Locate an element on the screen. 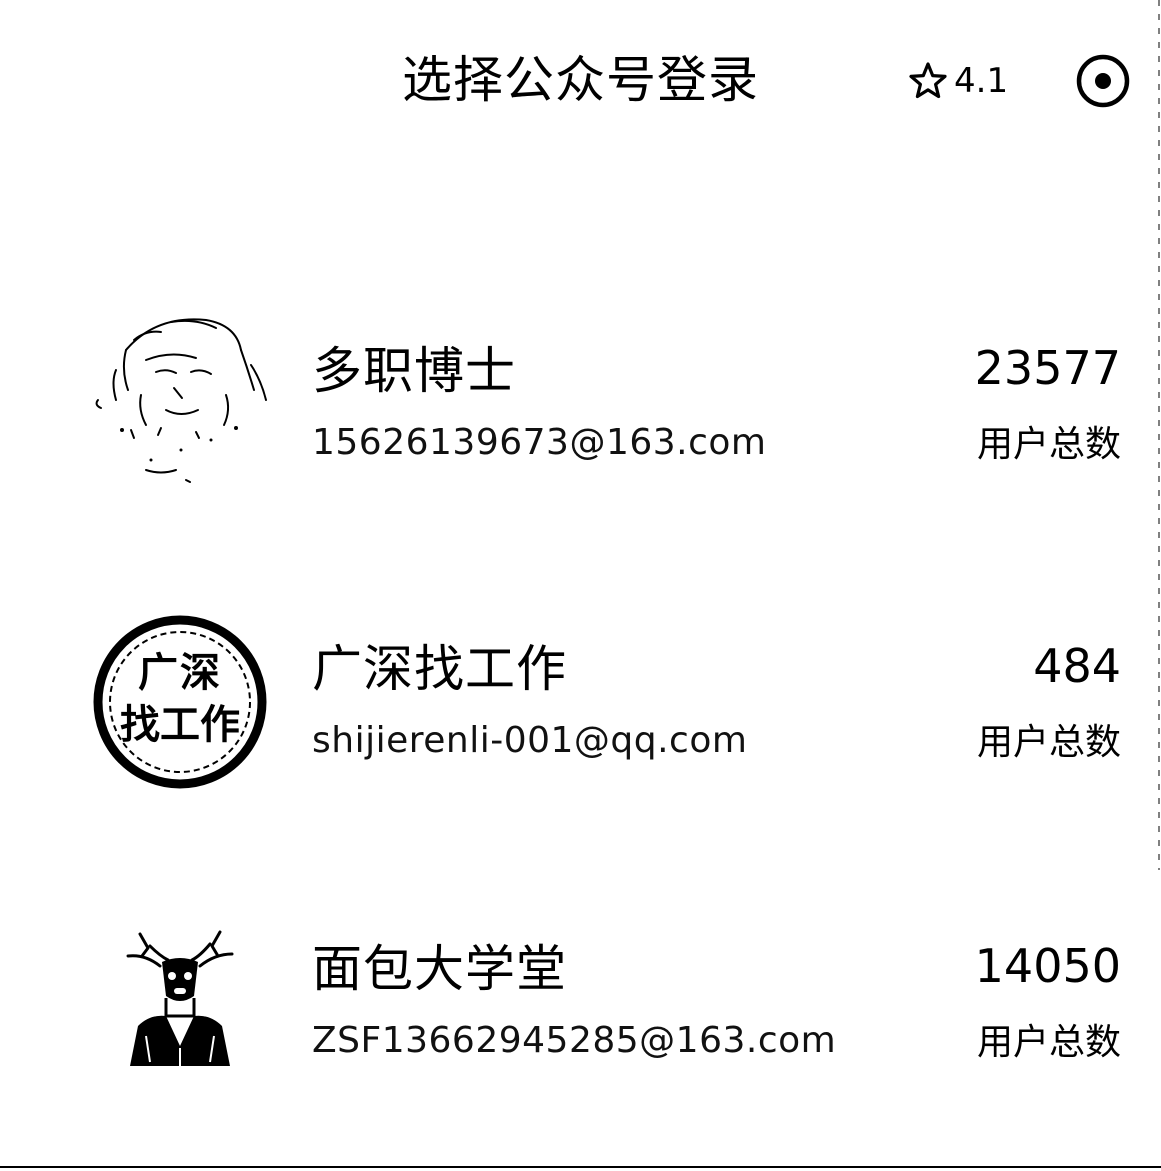 The height and width of the screenshot is (1171, 1161). account-name: 多职博士 is located at coordinates (414, 371).